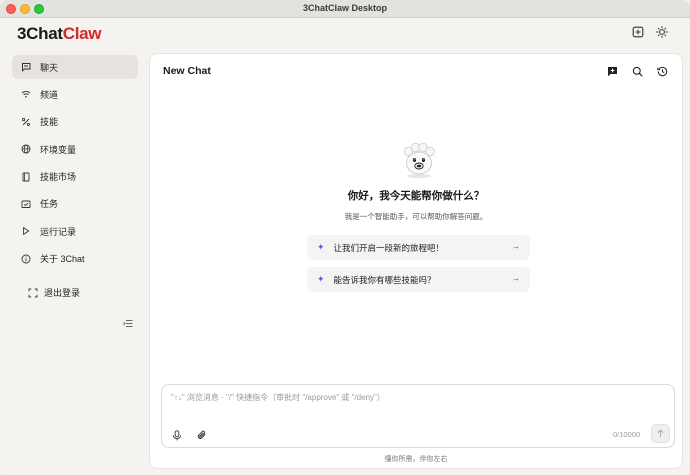 This screenshot has width=690, height=475. What do you see at coordinates (49, 122) in the screenshot?
I see `sidebar-item-label: 技能` at bounding box center [49, 122].